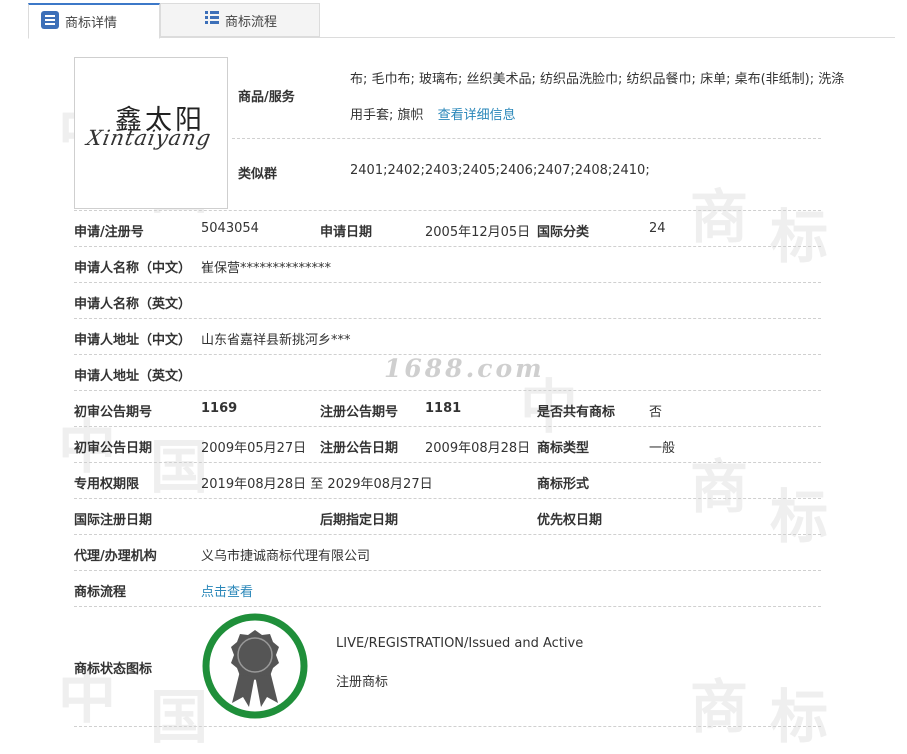 Image resolution: width=907 pixels, height=754 pixels. What do you see at coordinates (258, 174) in the screenshot?
I see `similar-group-label: 类似群` at bounding box center [258, 174].